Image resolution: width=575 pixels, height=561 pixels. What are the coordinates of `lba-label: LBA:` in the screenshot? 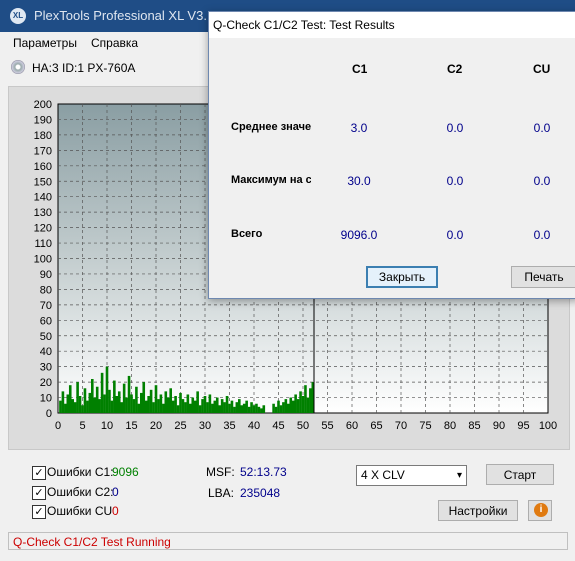 It's located at (221, 493).